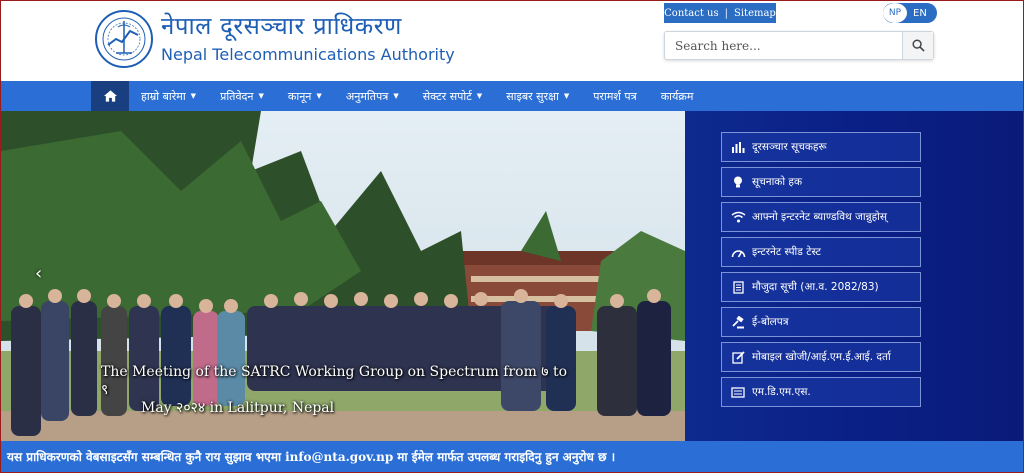 The width and height of the screenshot is (1024, 473). Describe the element at coordinates (738, 252) in the screenshot. I see `speedometer-icon` at that location.